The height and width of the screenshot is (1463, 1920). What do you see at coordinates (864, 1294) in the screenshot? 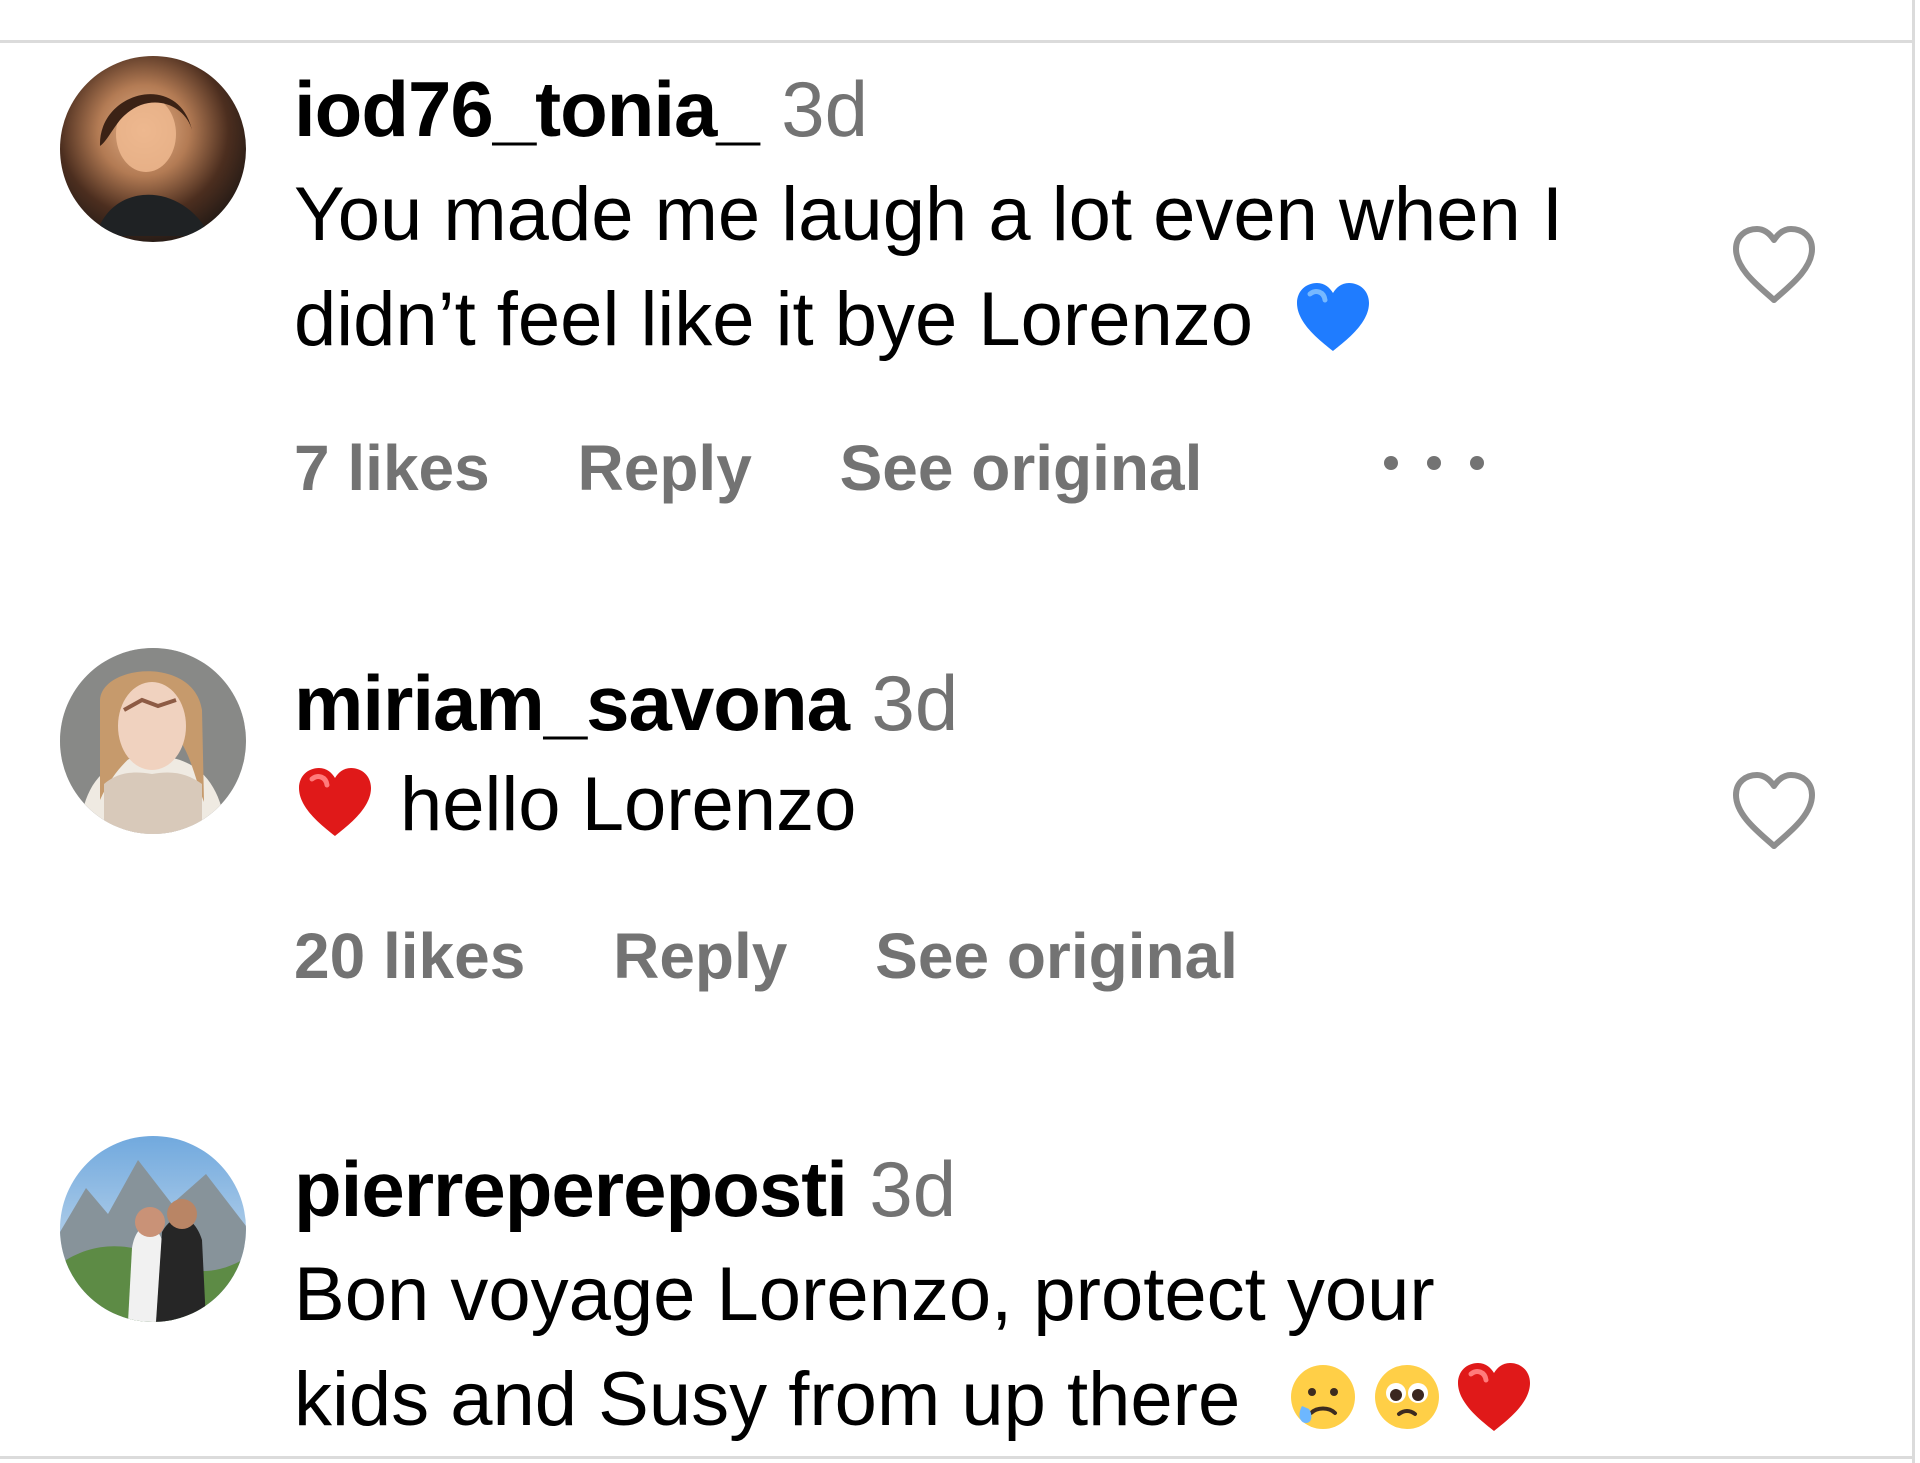
I see `comment-line: Bon voyage Lorenzo, protect your` at bounding box center [864, 1294].